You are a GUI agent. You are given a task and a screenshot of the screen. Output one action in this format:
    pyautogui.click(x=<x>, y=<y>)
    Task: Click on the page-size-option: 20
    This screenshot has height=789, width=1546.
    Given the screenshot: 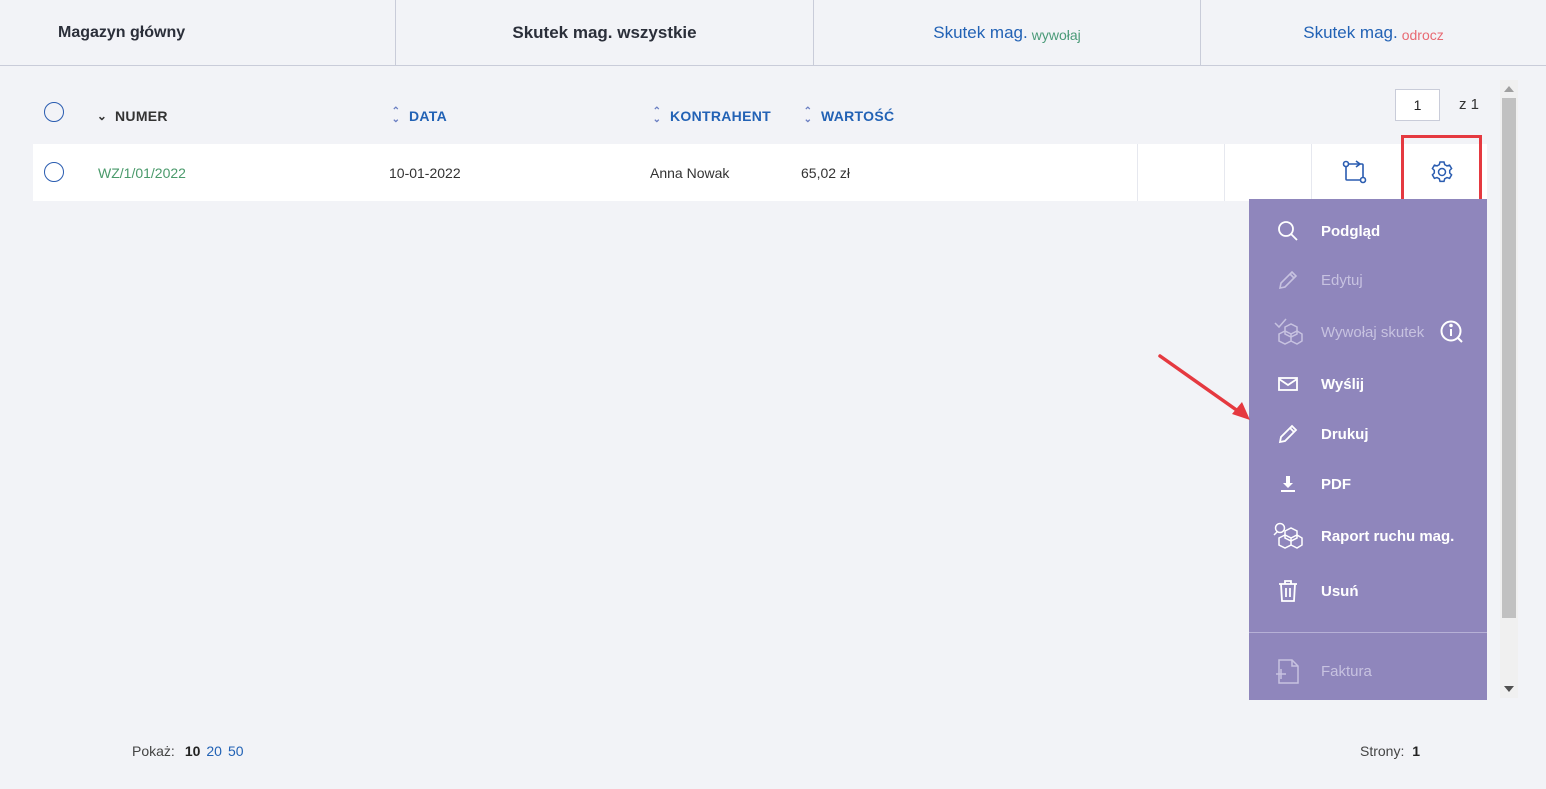 What is the action you would take?
    pyautogui.click(x=214, y=751)
    